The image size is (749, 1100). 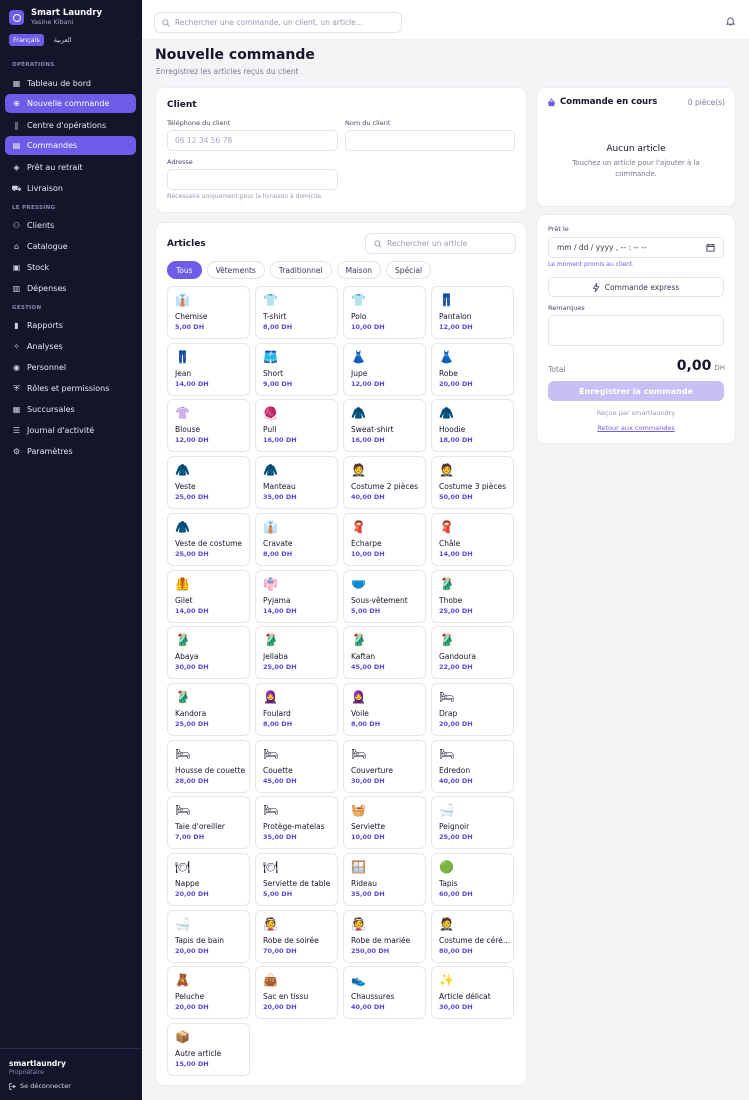 What do you see at coordinates (208, 1050) in the screenshot?
I see `article-tile: 📦 Autre article 15,00 DH` at bounding box center [208, 1050].